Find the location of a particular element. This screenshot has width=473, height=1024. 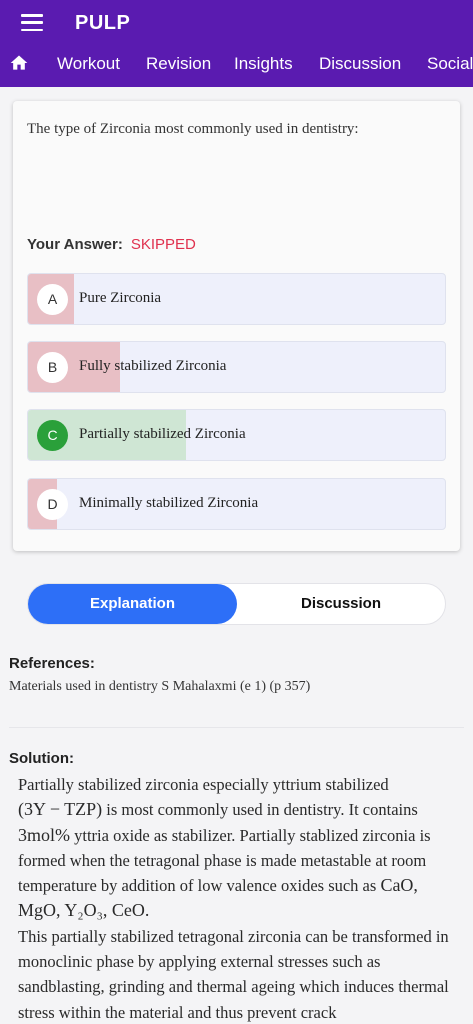

option-d-text: Minimally stabilized Zirconia is located at coordinates (169, 503).